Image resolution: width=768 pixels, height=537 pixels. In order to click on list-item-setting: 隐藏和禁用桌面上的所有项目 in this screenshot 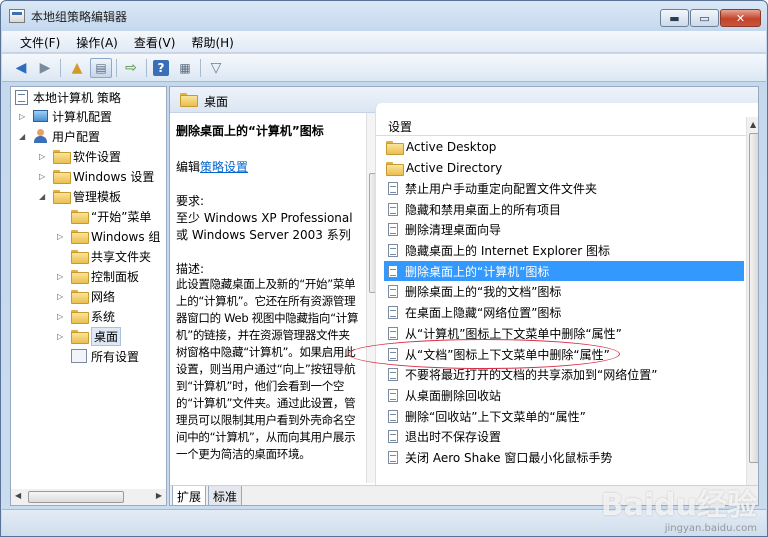, I will do `click(564, 209)`.